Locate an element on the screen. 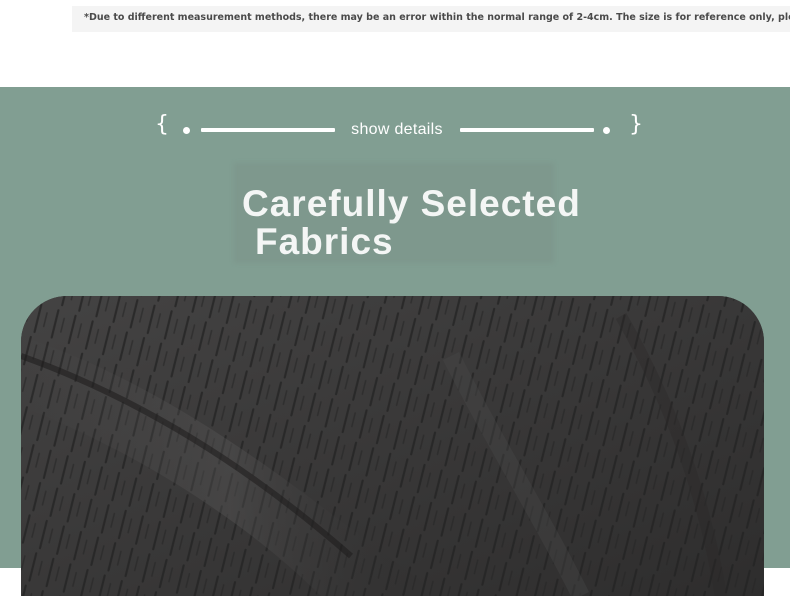 The width and height of the screenshot is (790, 596). right-line is located at coordinates (527, 130).